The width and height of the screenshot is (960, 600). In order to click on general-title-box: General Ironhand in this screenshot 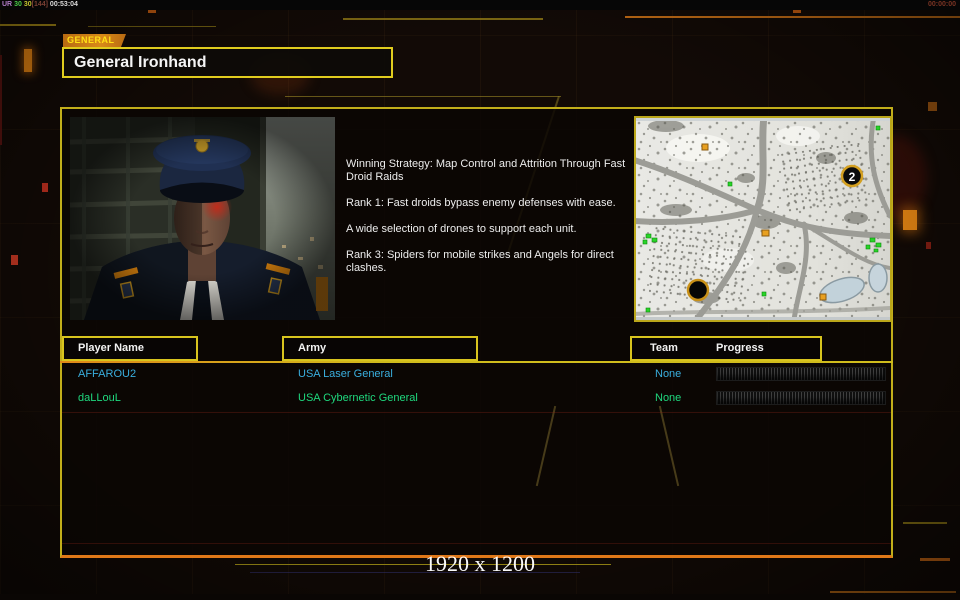, I will do `click(227, 62)`.